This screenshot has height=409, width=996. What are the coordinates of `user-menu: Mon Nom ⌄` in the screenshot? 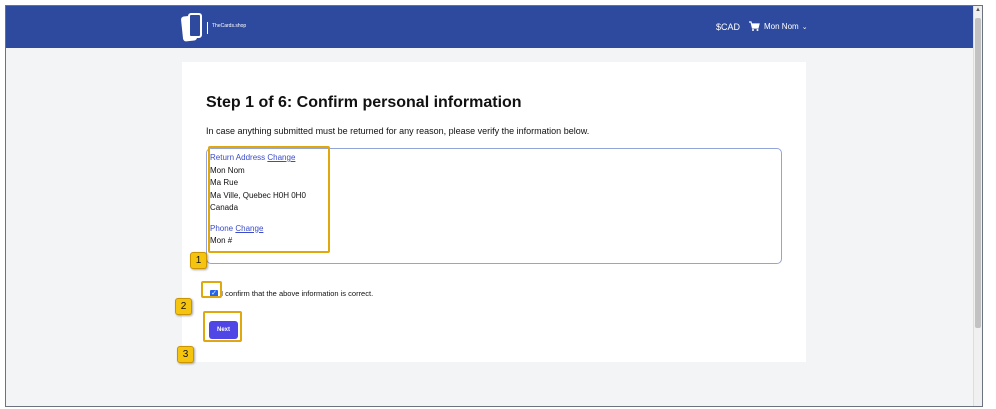 It's located at (786, 26).